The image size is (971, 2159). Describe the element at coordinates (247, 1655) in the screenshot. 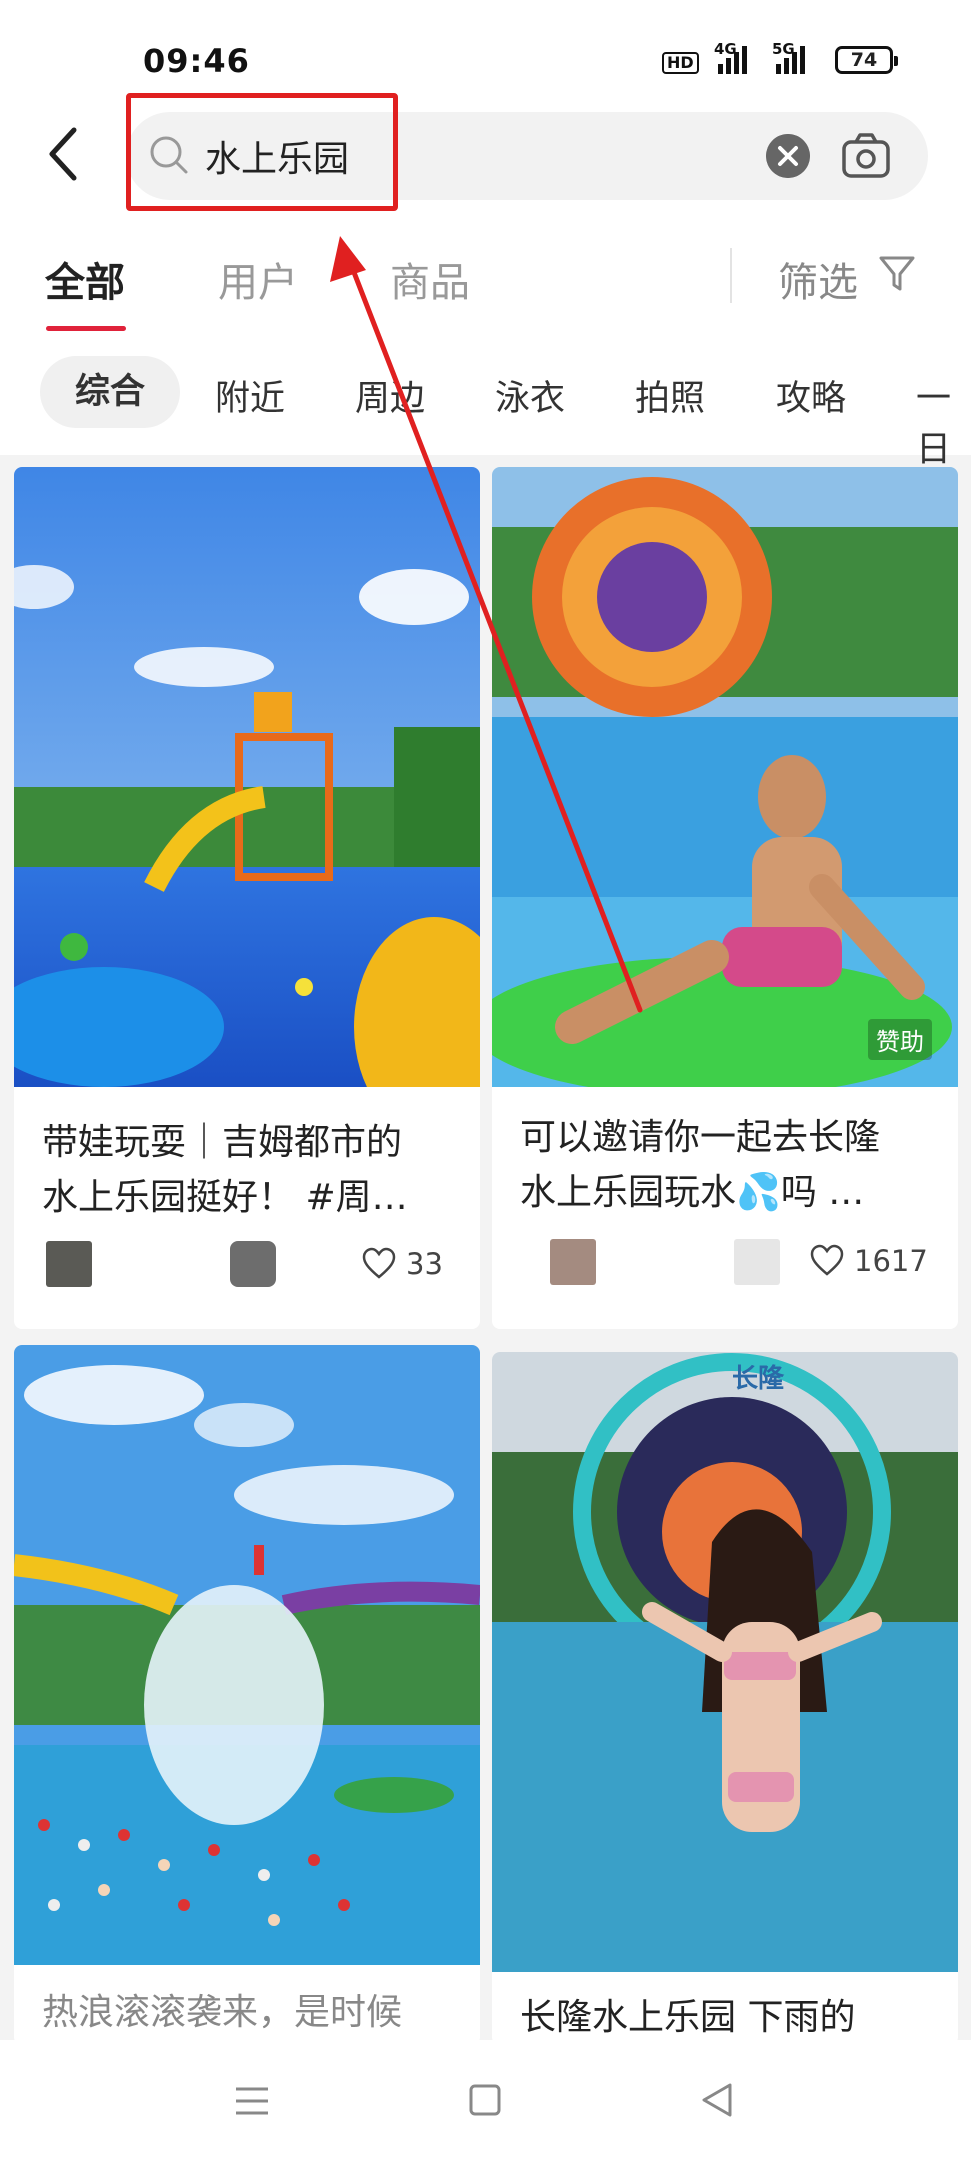

I see `card-image-crowded-wave-pool` at that location.